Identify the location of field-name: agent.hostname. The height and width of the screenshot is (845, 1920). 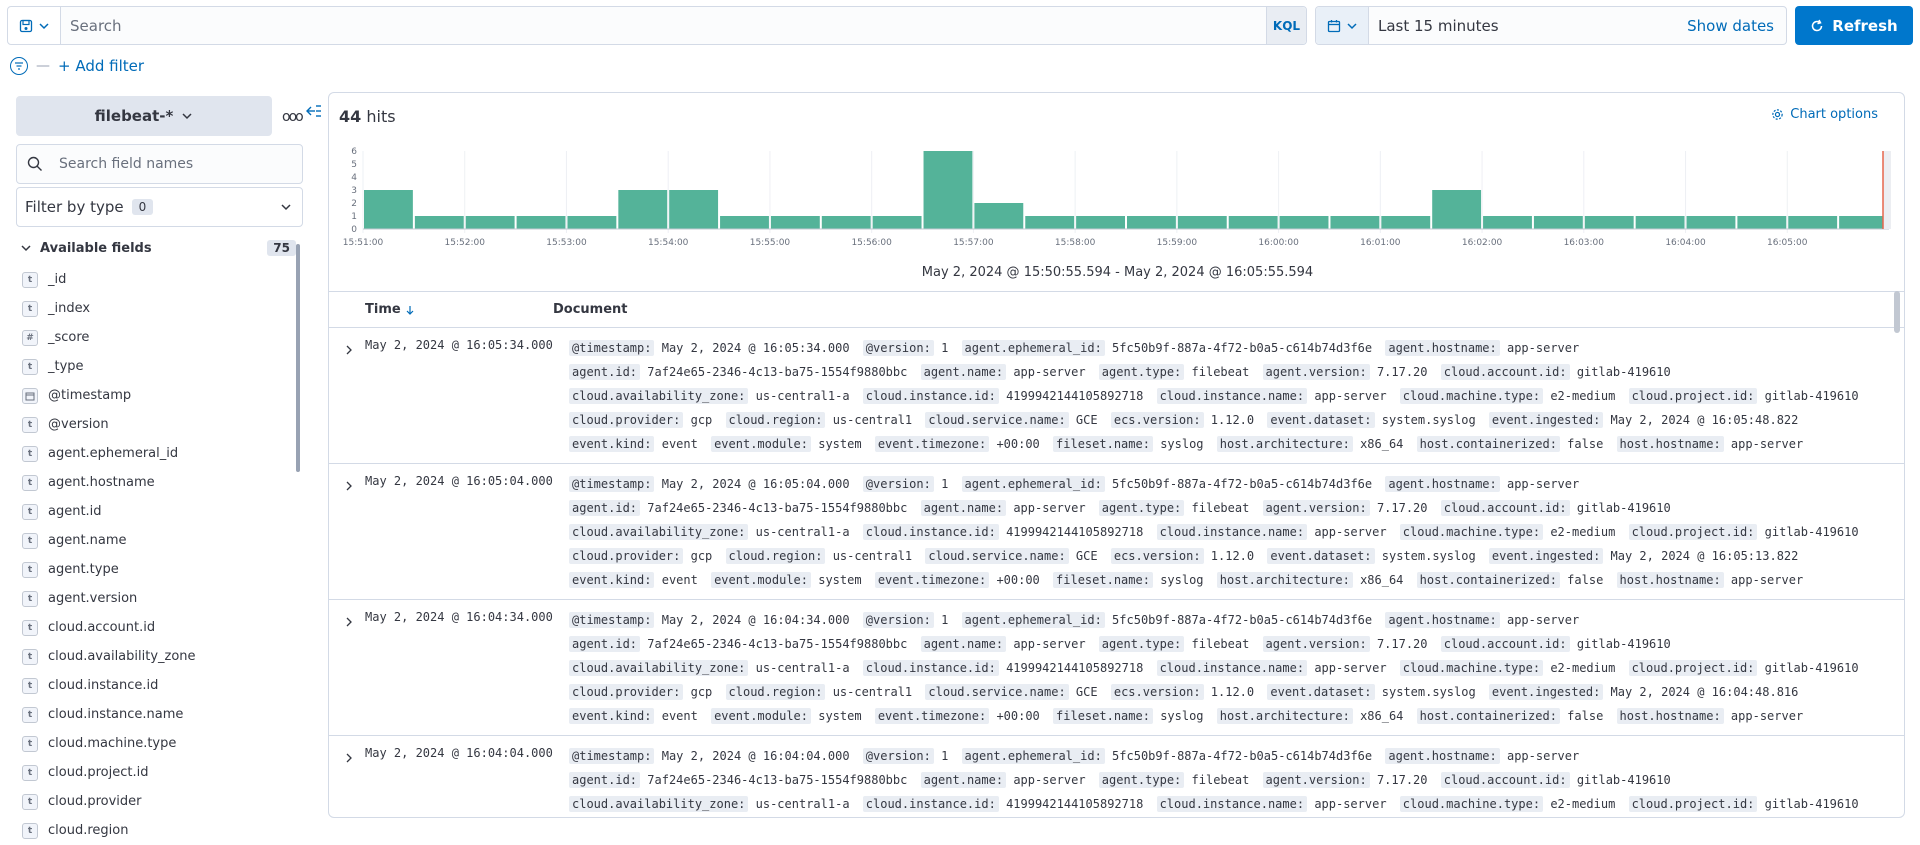
(101, 482).